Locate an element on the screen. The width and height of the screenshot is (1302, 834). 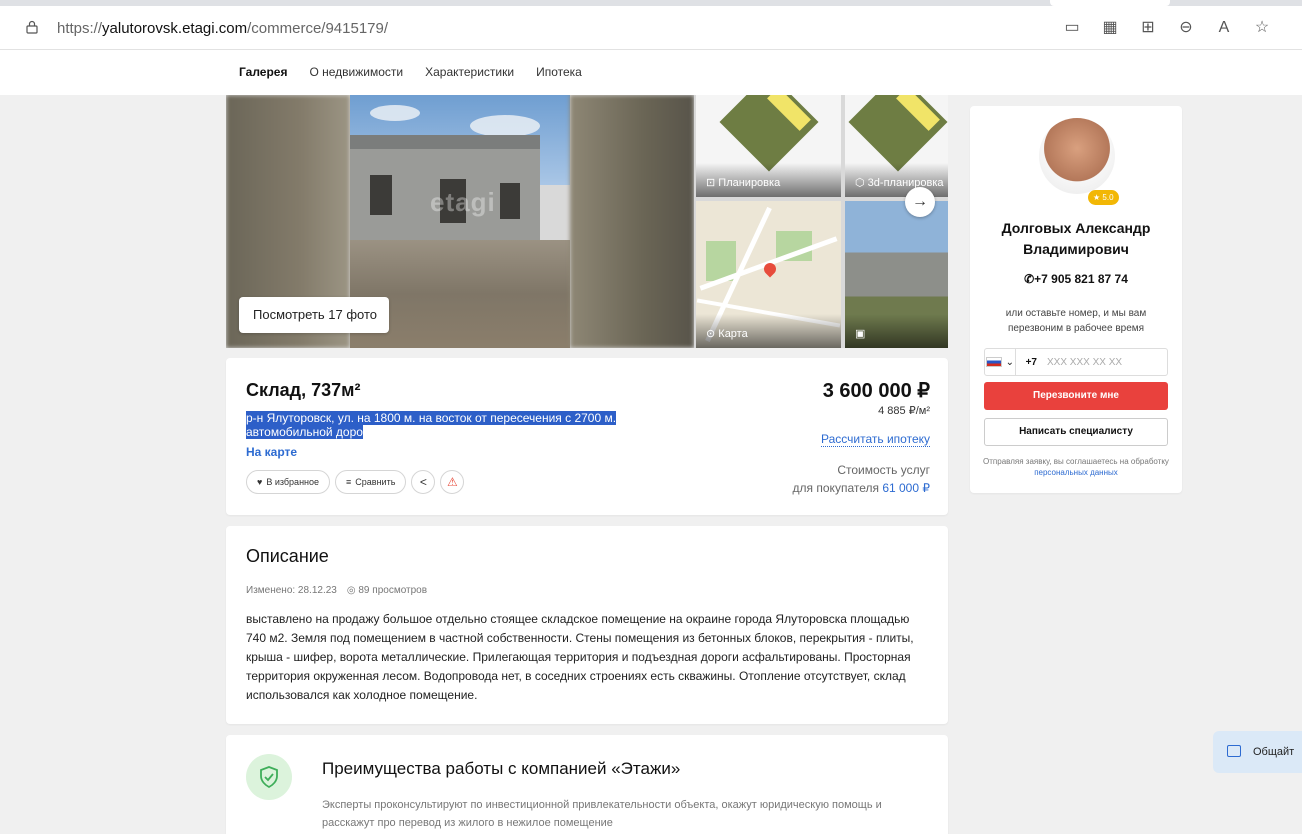
price: 3 600 000 ₽ is located at coordinates (876, 391).